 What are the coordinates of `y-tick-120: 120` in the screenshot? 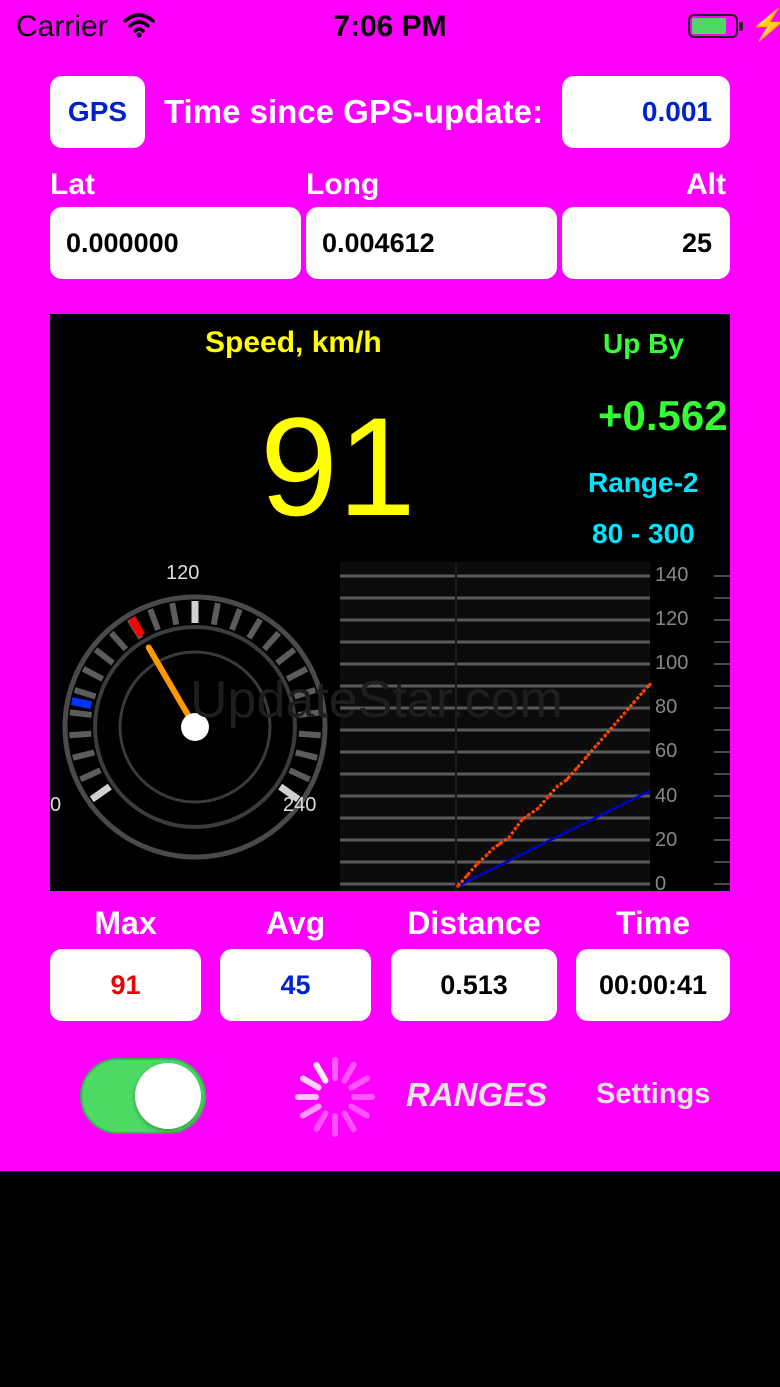 It's located at (672, 619).